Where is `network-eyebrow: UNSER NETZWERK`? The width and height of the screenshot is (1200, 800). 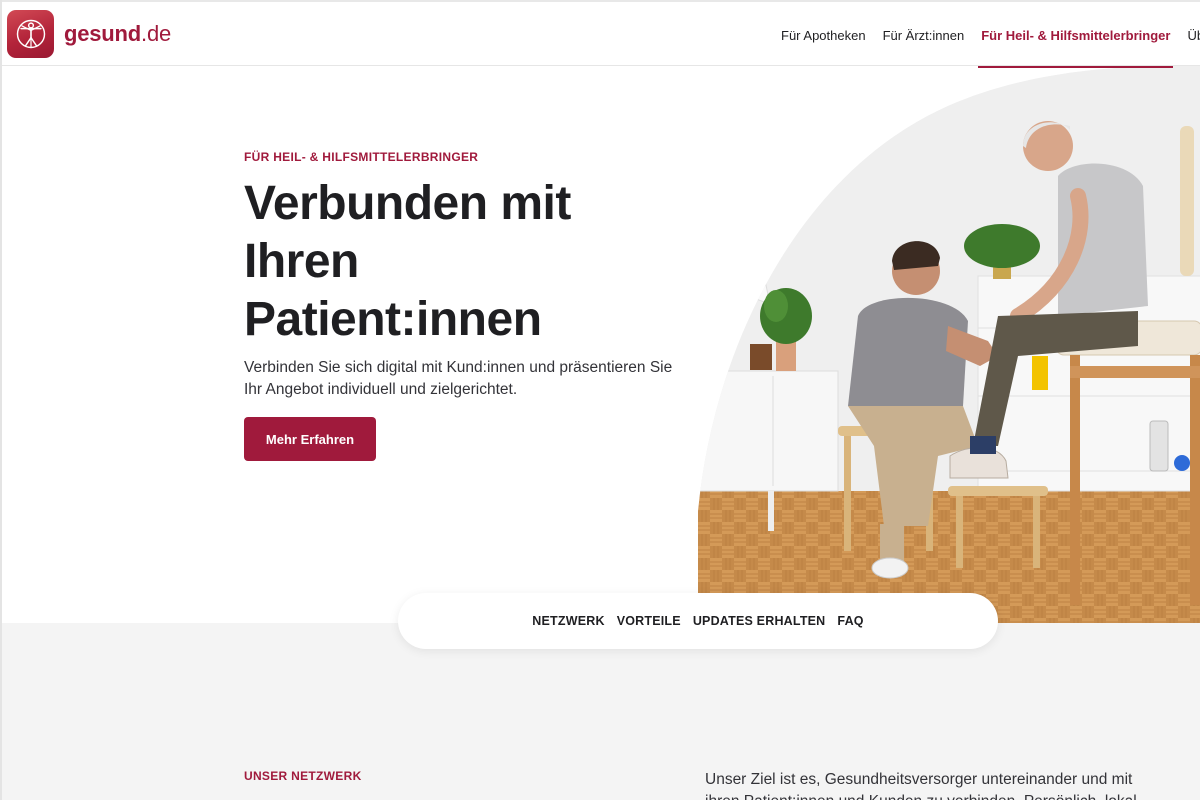
network-eyebrow: UNSER NETZWERK is located at coordinates (303, 776).